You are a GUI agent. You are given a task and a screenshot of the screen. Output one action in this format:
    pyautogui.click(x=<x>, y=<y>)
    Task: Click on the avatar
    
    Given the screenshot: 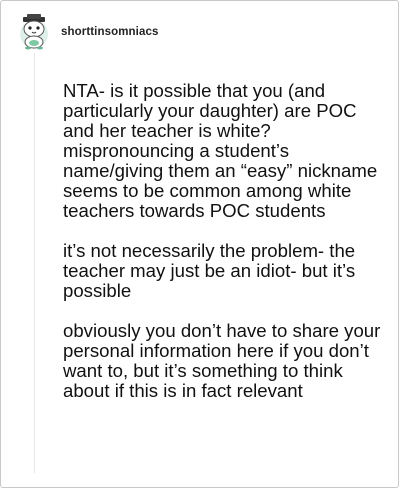 What is the action you would take?
    pyautogui.click(x=34, y=32)
    